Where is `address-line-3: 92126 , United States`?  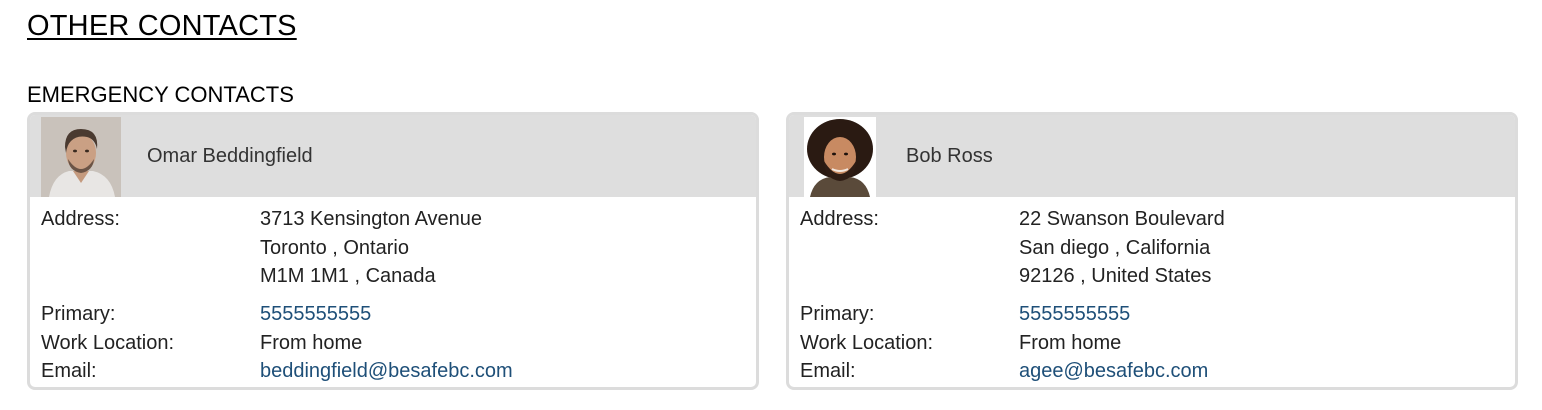 address-line-3: 92126 , United States is located at coordinates (1115, 276).